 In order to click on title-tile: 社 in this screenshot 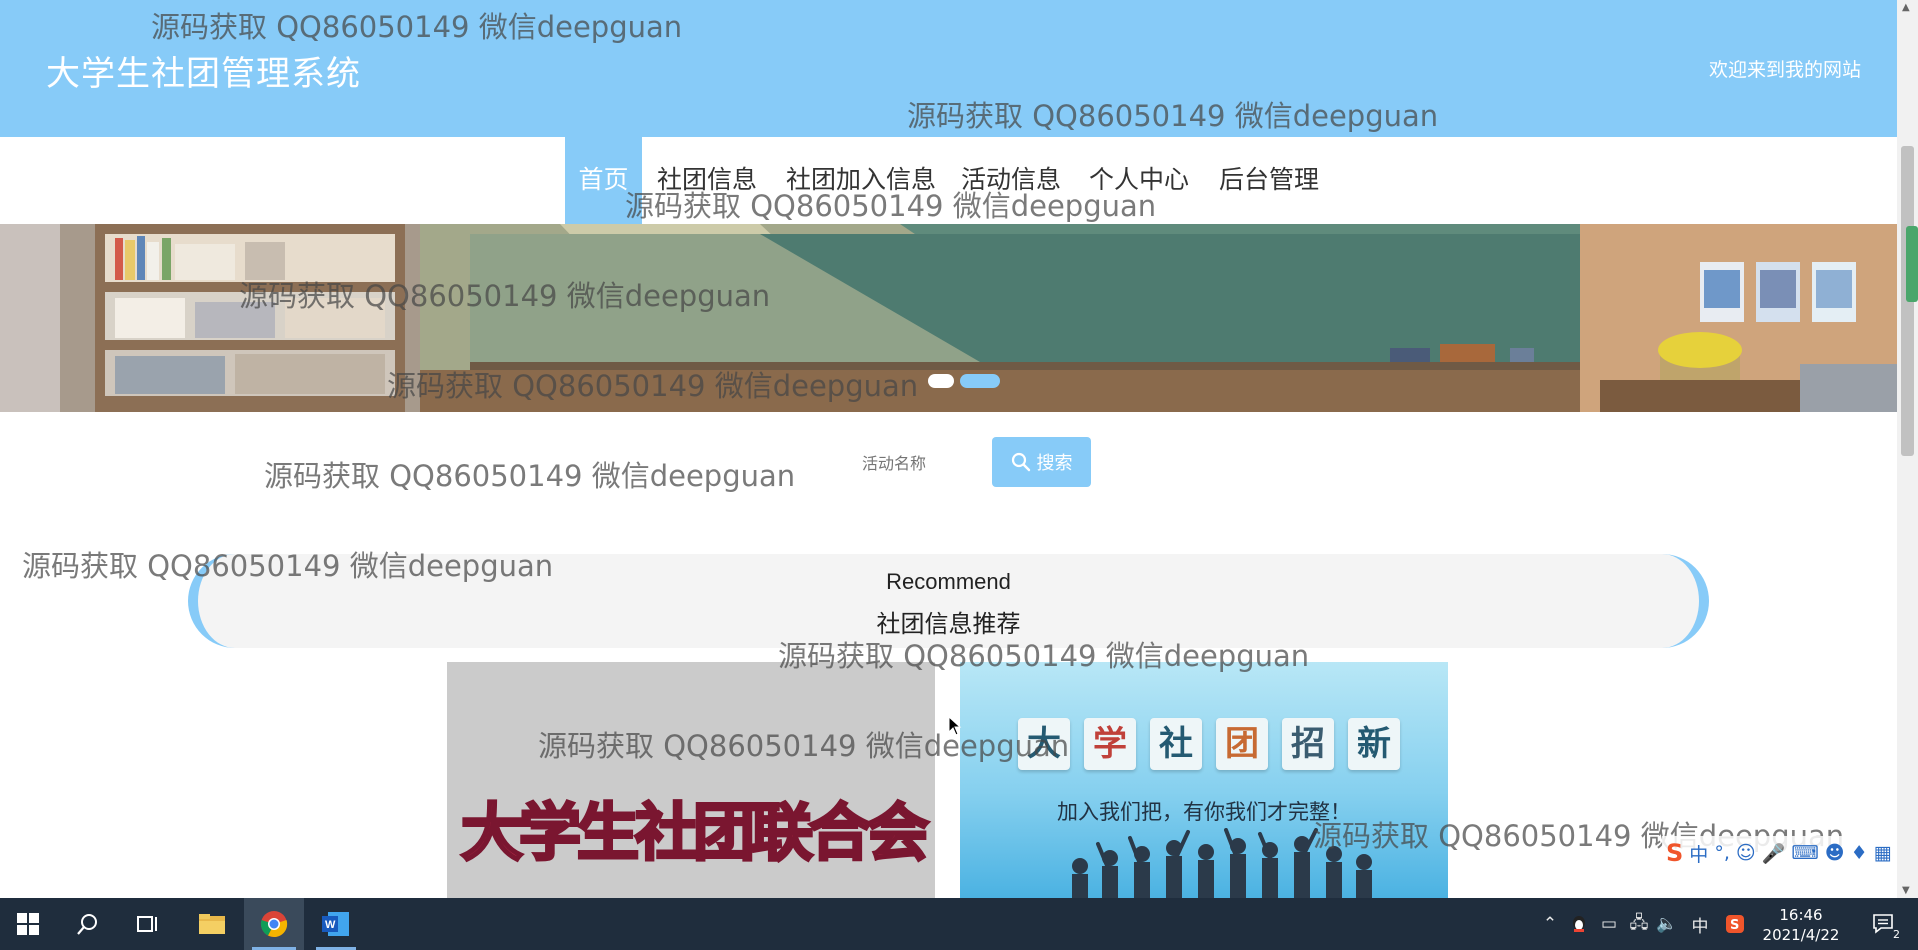, I will do `click(1176, 744)`.